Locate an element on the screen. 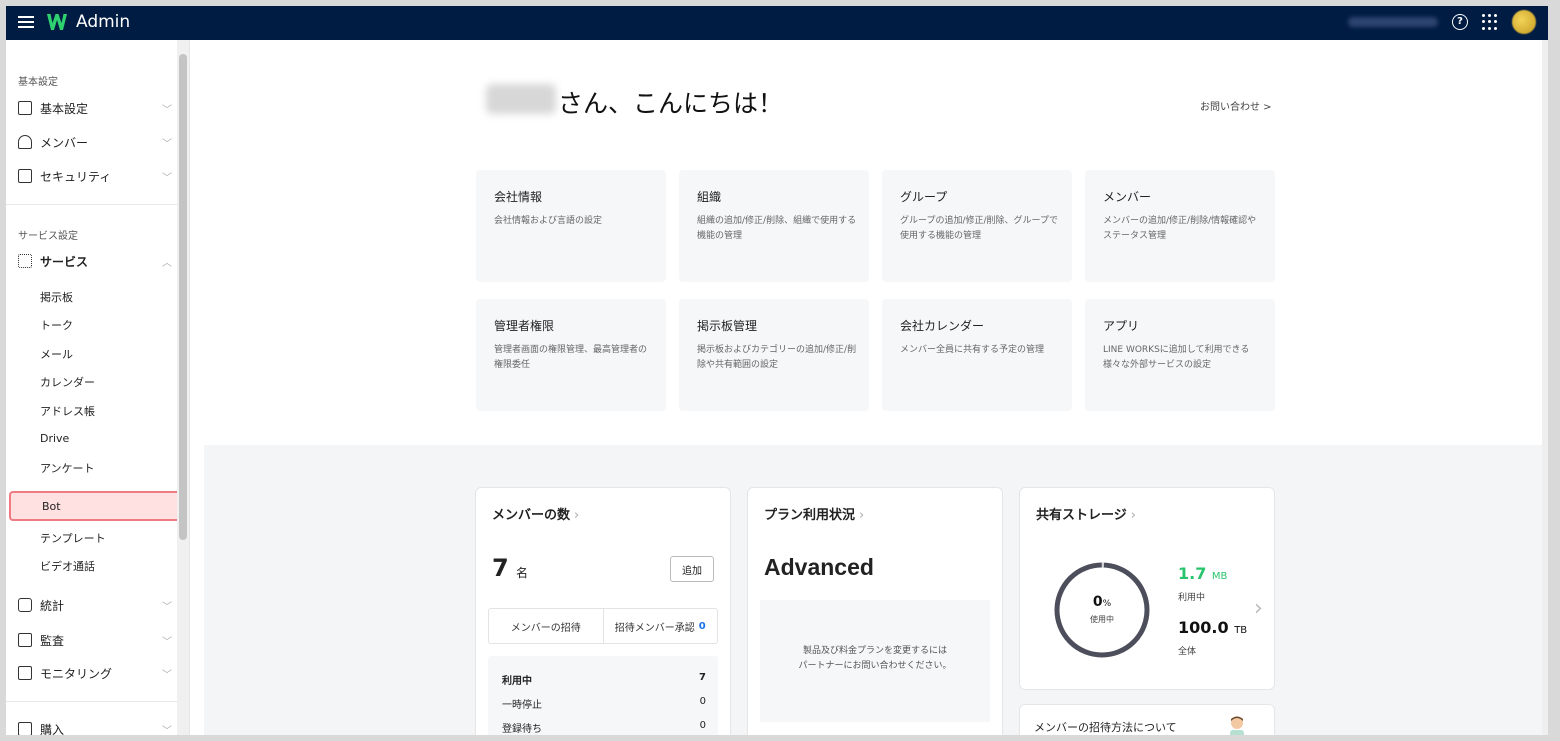 The height and width of the screenshot is (741, 1560). building-icon is located at coordinates (25, 108).